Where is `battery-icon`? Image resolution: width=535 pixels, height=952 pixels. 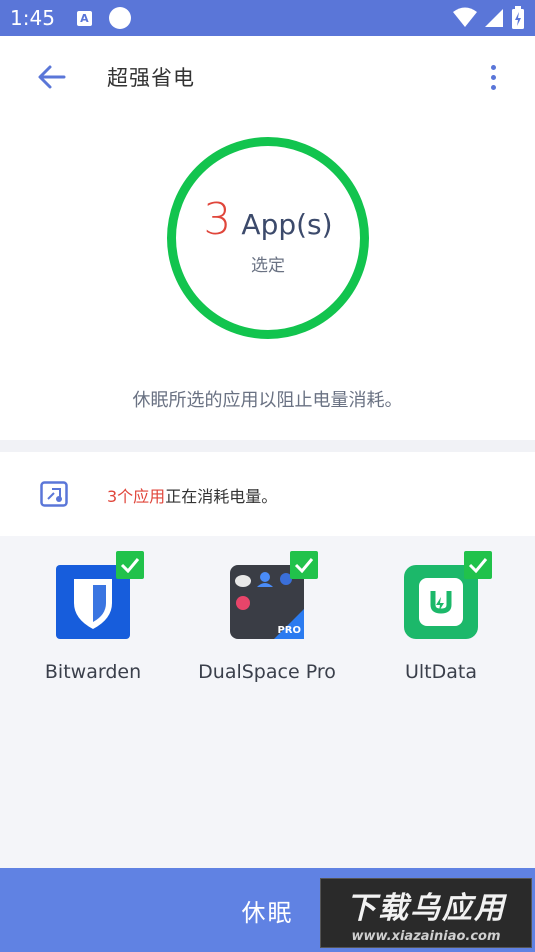
battery-icon is located at coordinates (518, 17).